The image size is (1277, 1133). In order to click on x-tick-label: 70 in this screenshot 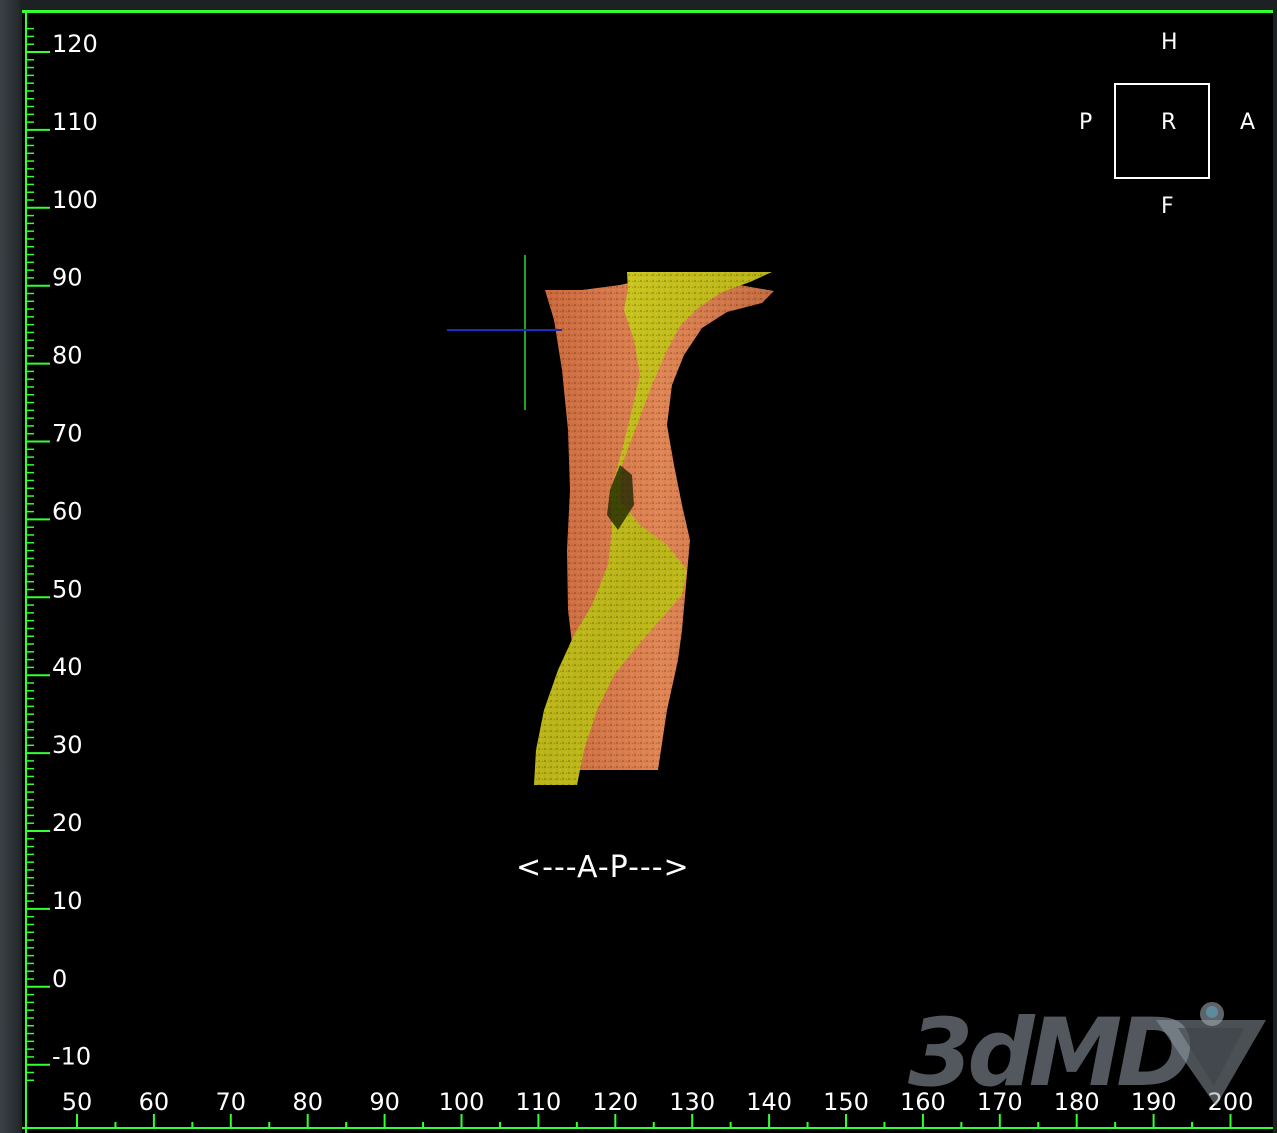, I will do `click(231, 1102)`.